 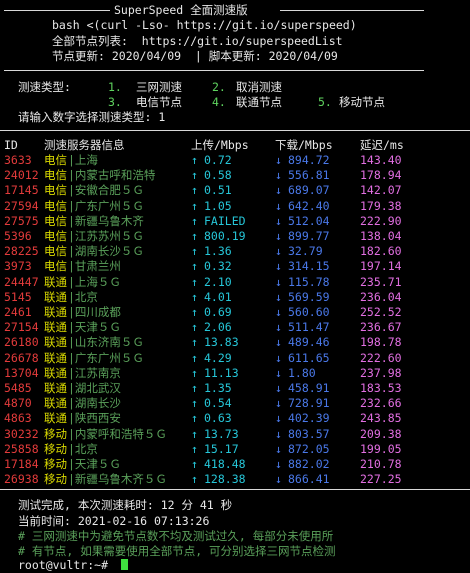 I want to click on row-id: 24447, so click(x=21, y=282).